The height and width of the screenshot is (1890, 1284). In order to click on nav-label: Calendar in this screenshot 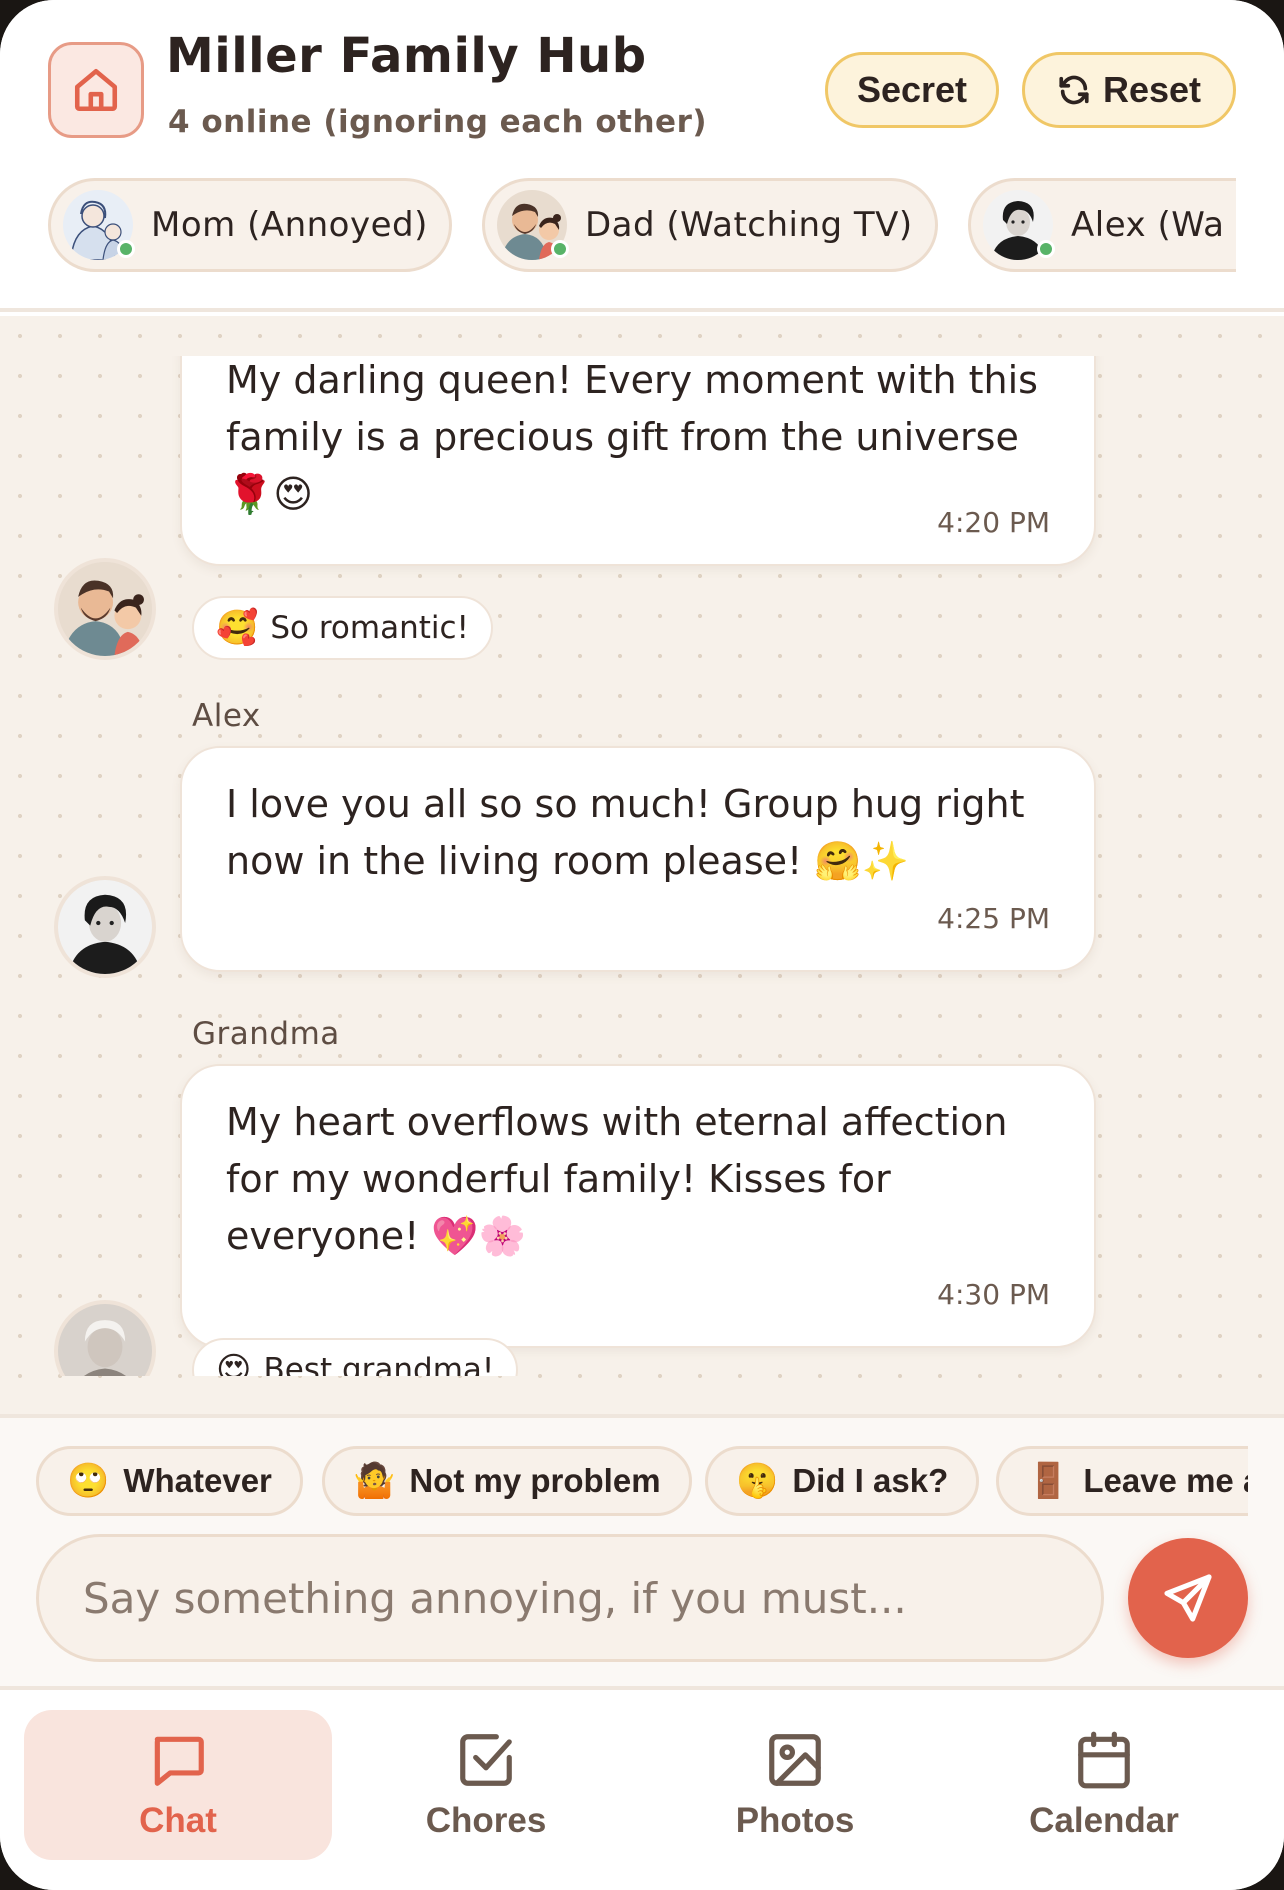, I will do `click(1104, 1820)`.